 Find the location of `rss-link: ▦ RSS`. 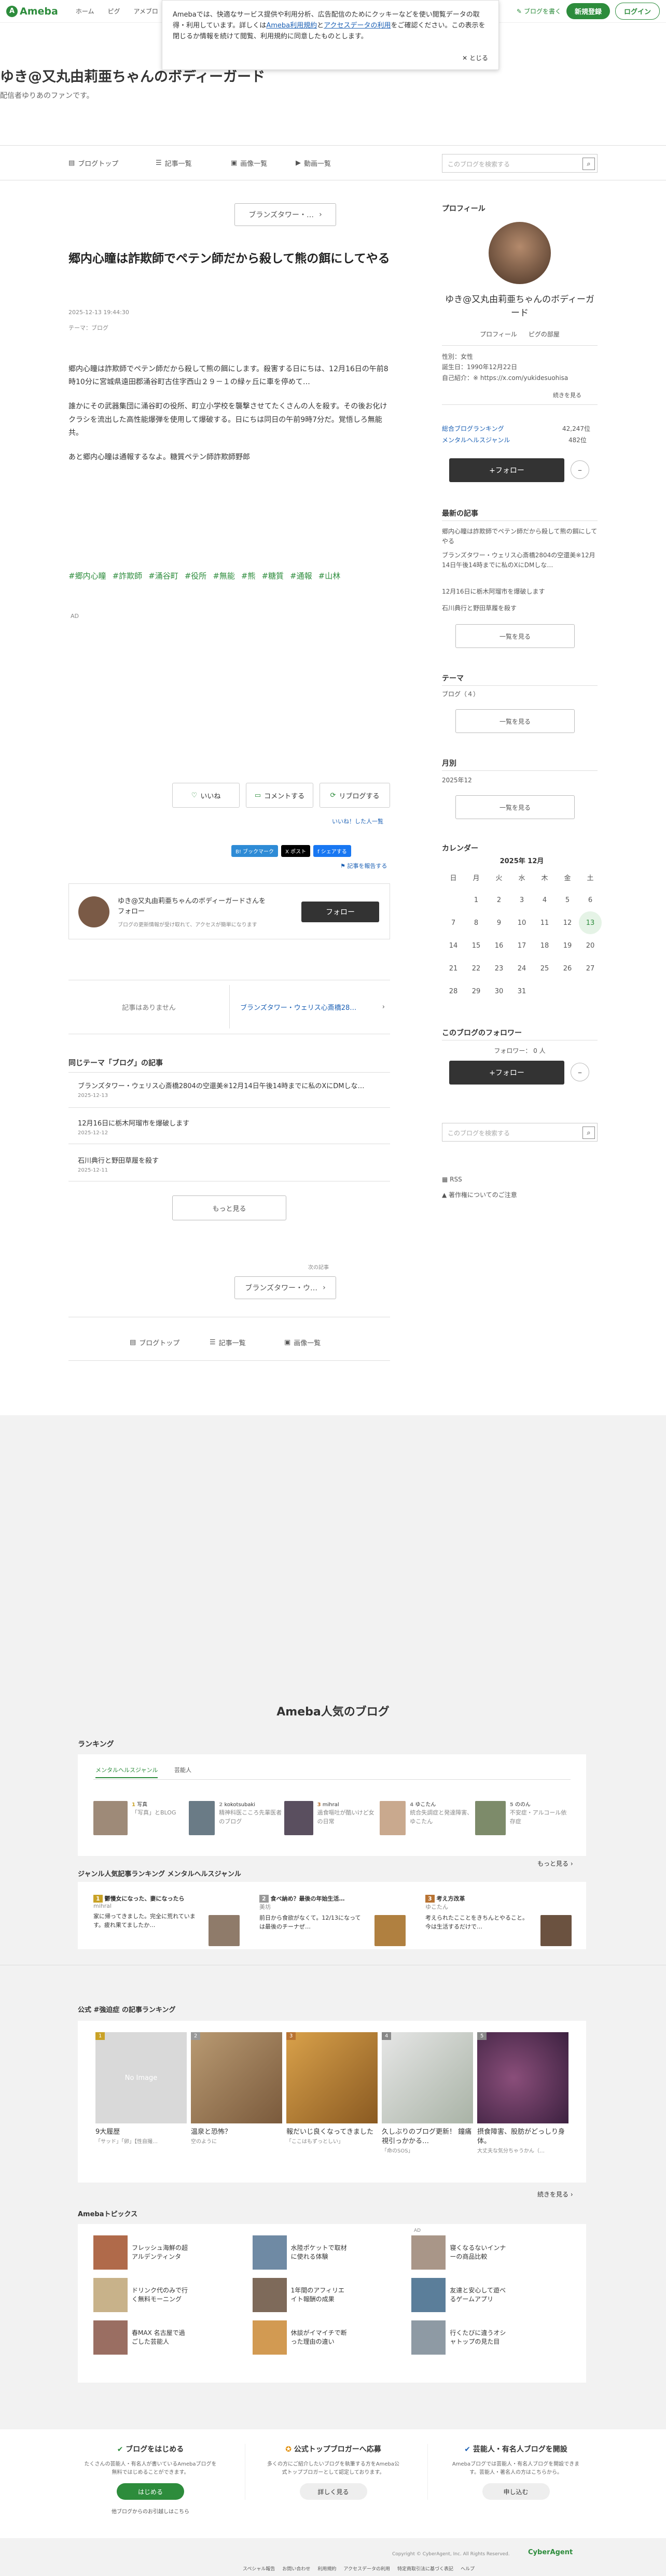

rss-link: ▦ RSS is located at coordinates (452, 1179).